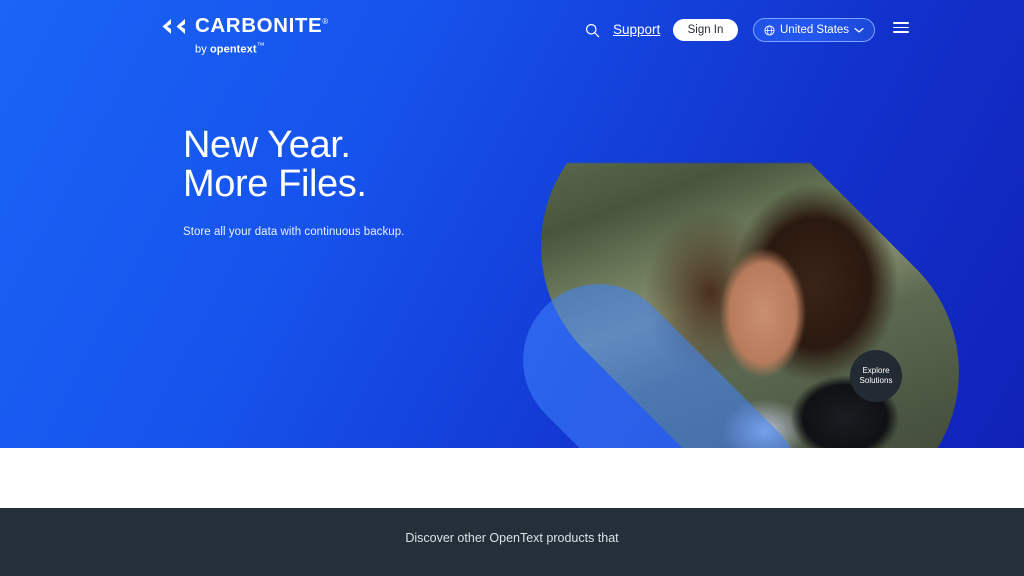  I want to click on headline-line-2: More Files., so click(275, 183).